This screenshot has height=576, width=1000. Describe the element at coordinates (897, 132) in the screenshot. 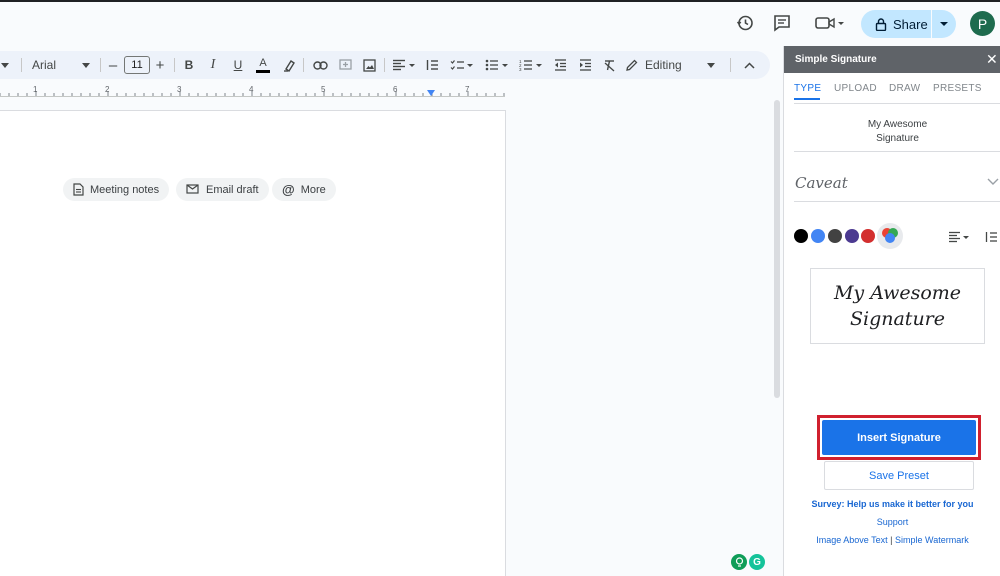

I see `signature-text-input: My Awesome Signature` at that location.